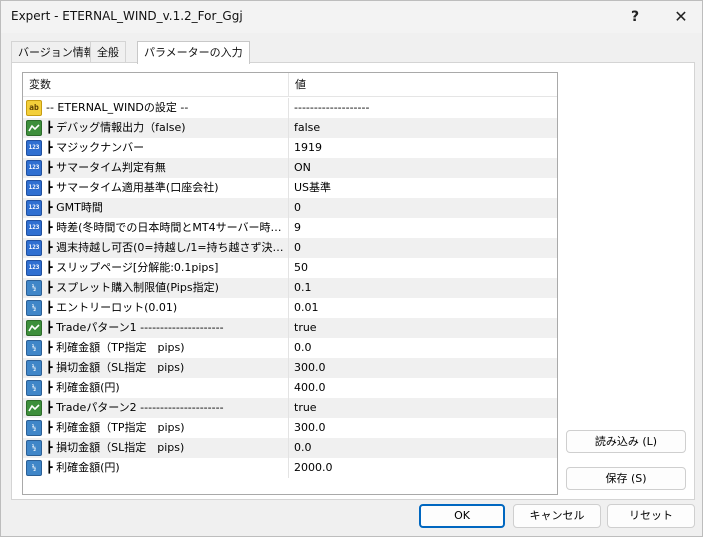  I want to click on load-button: 読み込み (L), so click(626, 441).